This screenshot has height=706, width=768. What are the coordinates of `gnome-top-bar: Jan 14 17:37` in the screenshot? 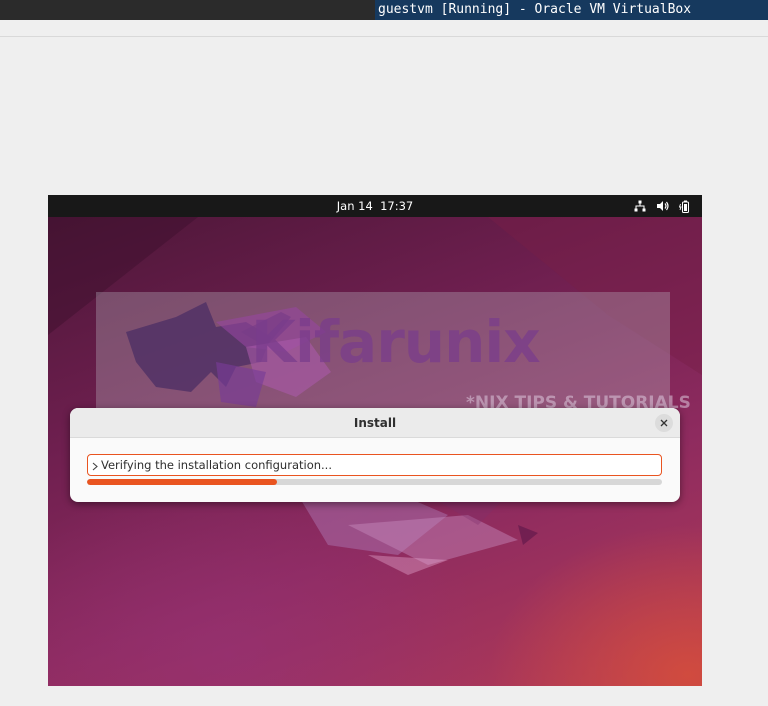 It's located at (375, 206).